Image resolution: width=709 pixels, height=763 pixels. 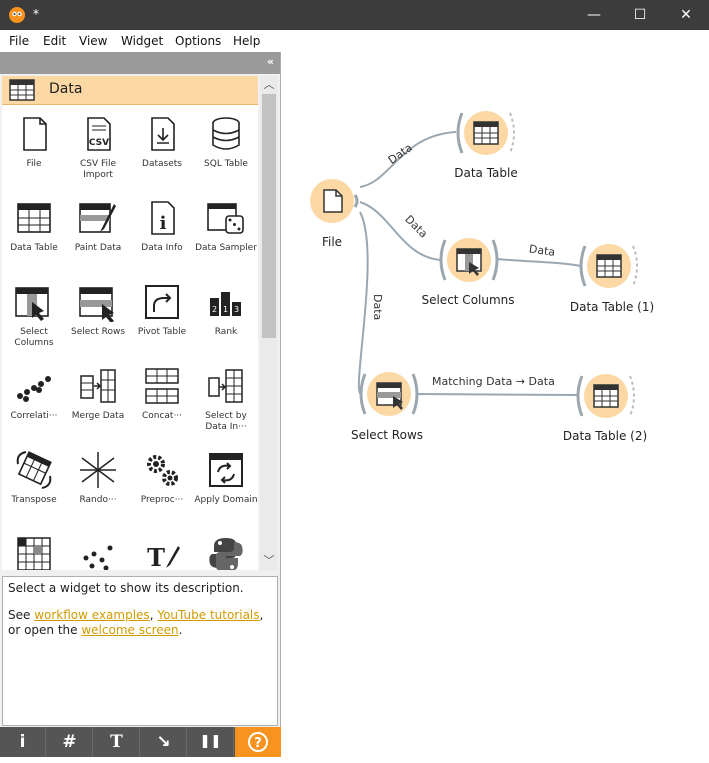 I want to click on toolbox-scrollbar: ︿ ﹀, so click(x=269, y=323).